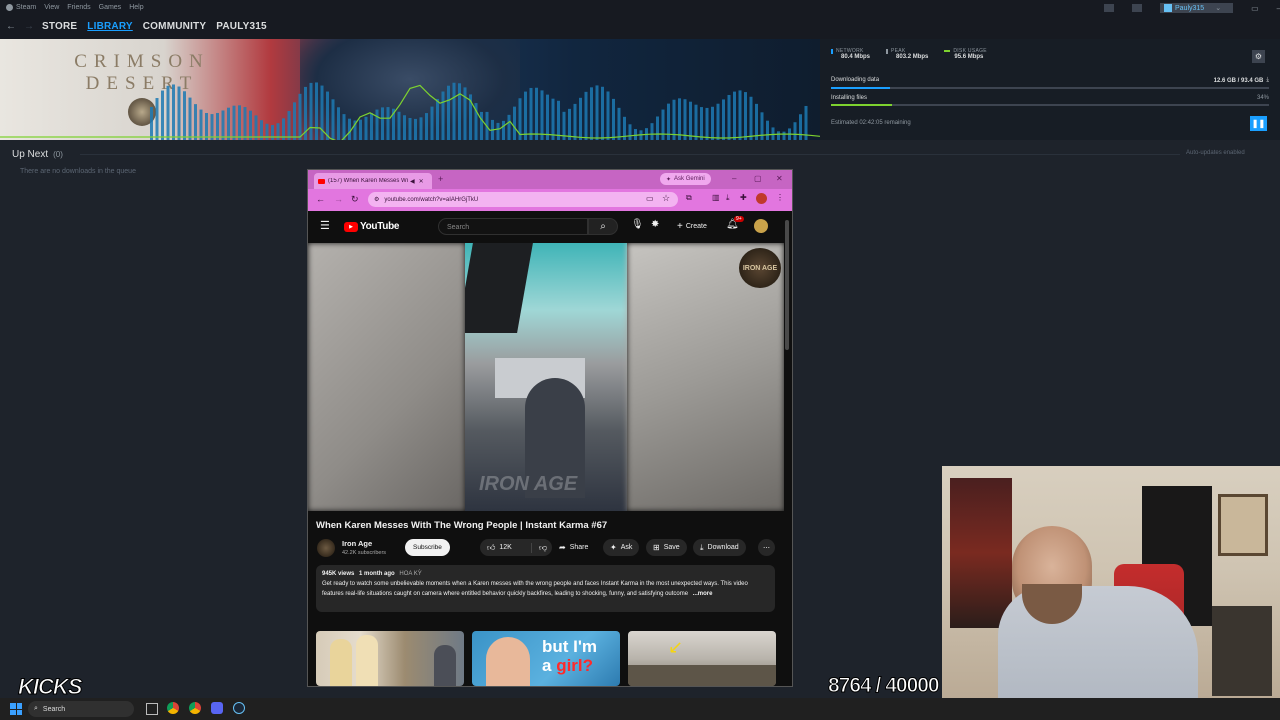 The image size is (1280, 720). What do you see at coordinates (152, 709) in the screenshot?
I see `task-view-icon` at bounding box center [152, 709].